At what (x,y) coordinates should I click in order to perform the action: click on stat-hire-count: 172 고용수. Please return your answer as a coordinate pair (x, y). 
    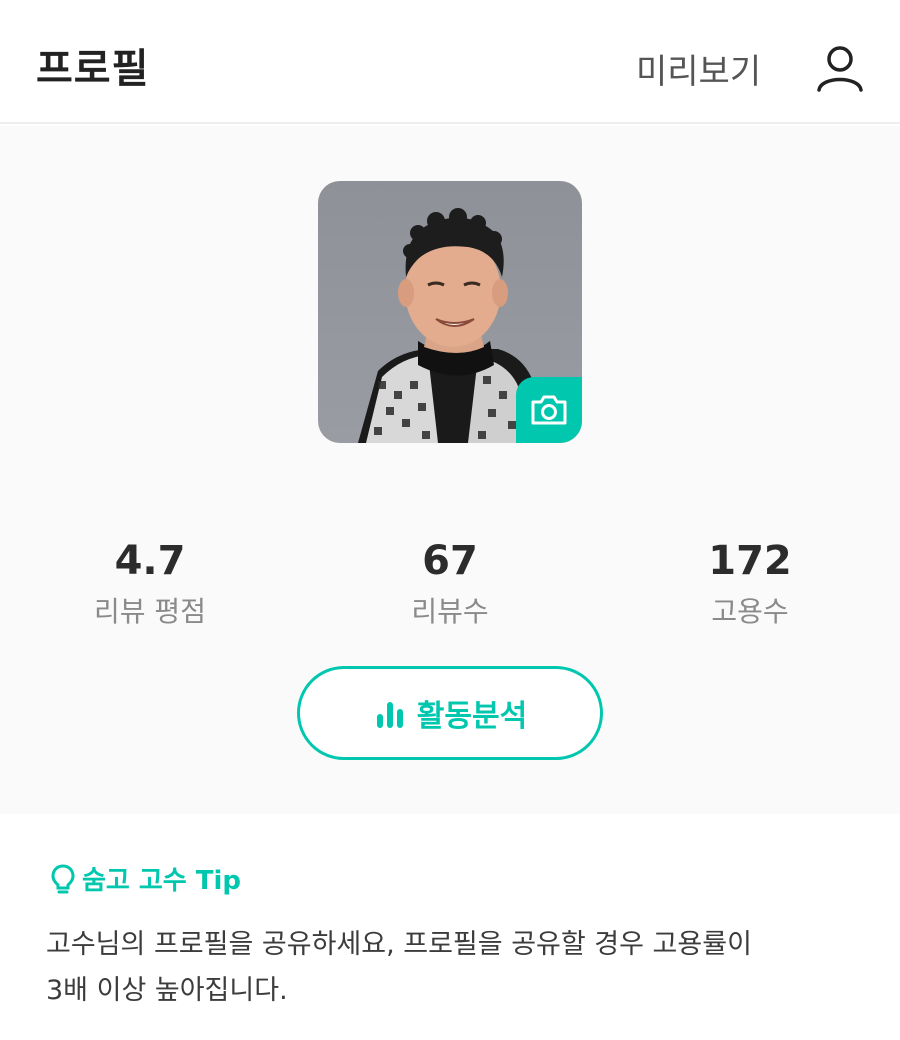
    Looking at the image, I should click on (750, 583).